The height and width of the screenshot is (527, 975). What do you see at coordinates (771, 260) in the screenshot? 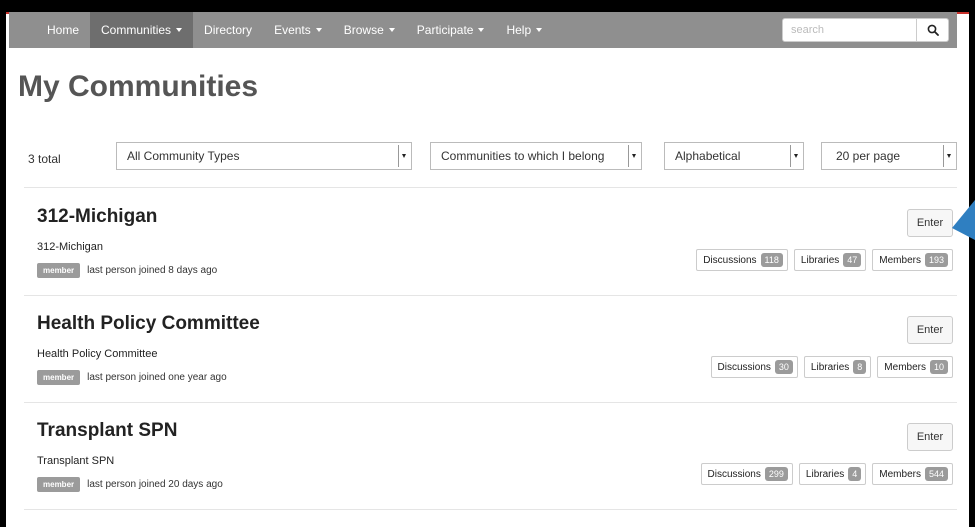
I see `stat-count: 118` at bounding box center [771, 260].